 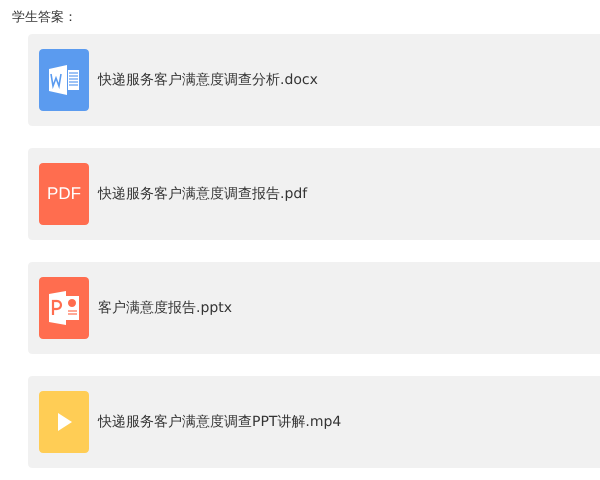 I want to click on word-document-icon, so click(x=64, y=80).